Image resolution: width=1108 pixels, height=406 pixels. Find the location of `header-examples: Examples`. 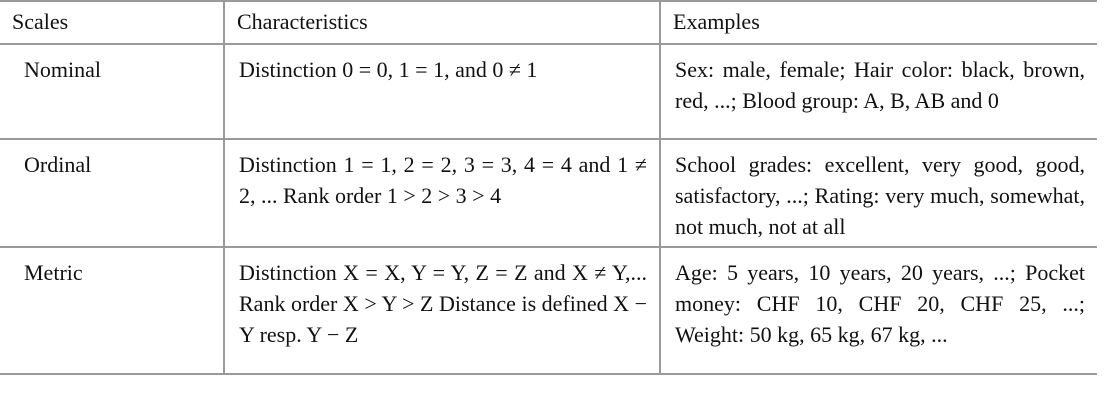

header-examples: Examples is located at coordinates (878, 22).